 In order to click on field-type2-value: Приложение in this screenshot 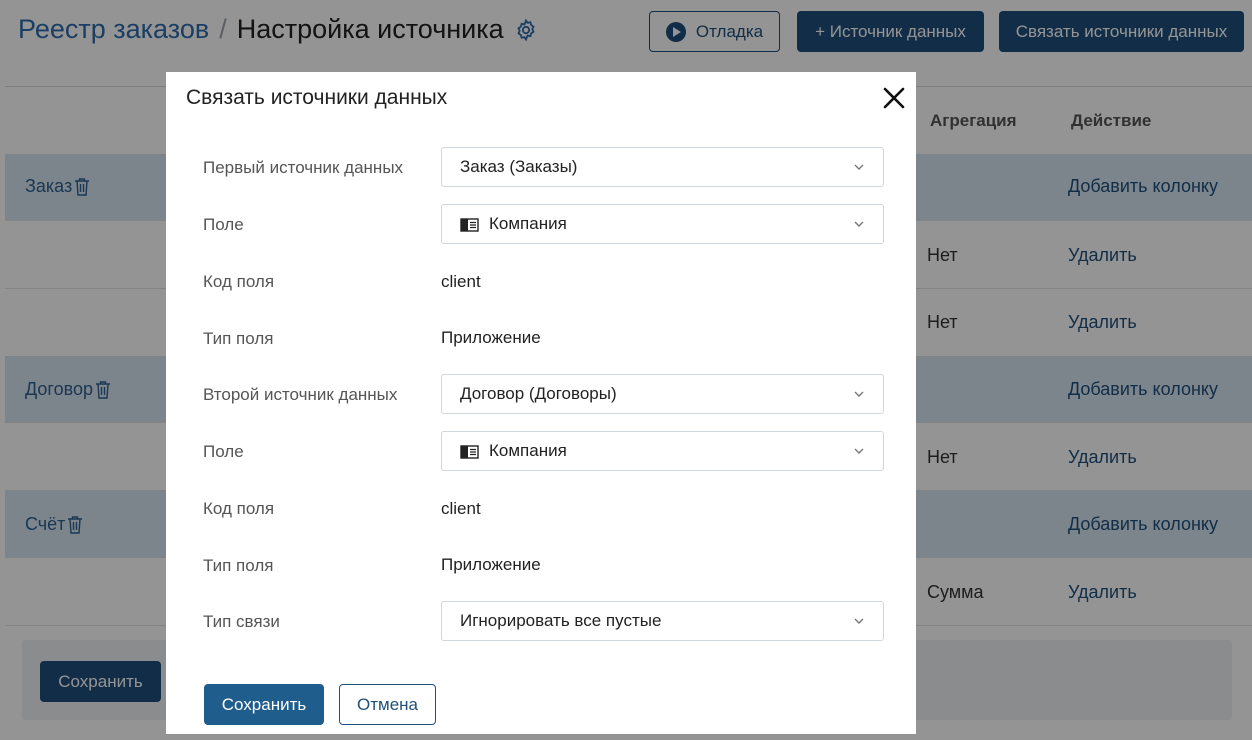, I will do `click(491, 564)`.